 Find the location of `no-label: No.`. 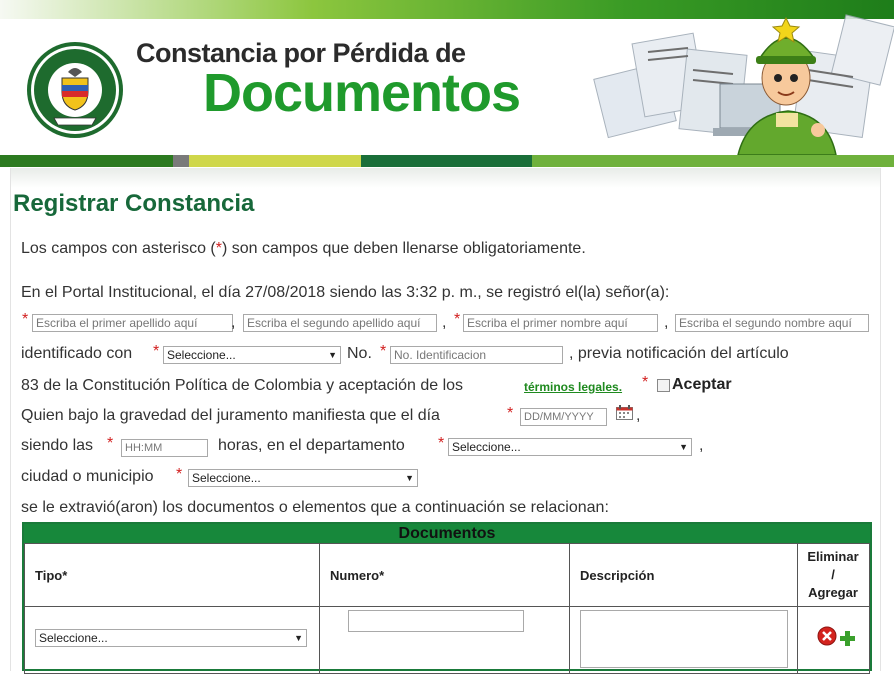

no-label: No. is located at coordinates (359, 353).